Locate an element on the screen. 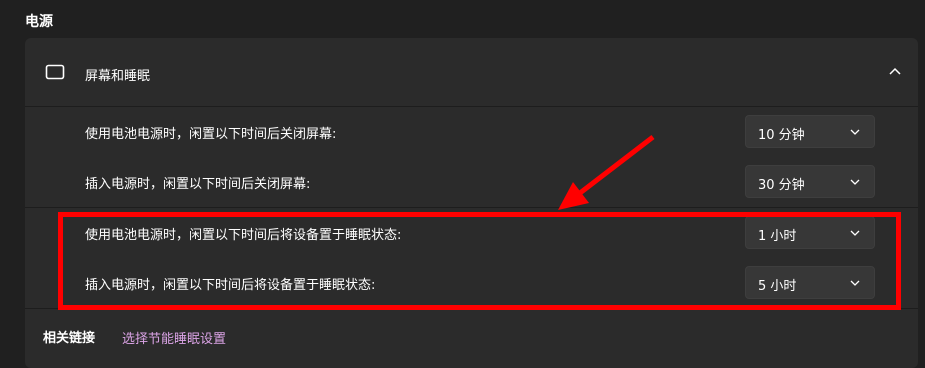  related-links-heading: 相关链接 is located at coordinates (69, 338).